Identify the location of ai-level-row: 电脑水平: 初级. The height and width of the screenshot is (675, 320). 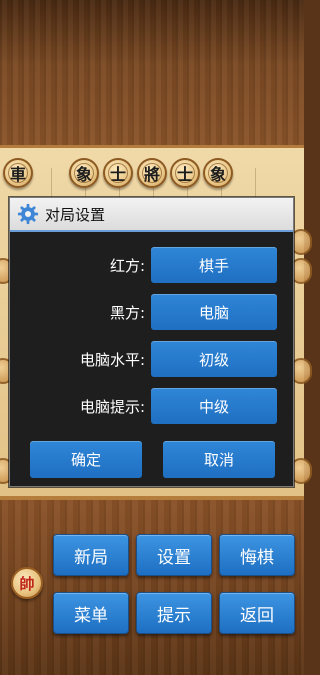
(152, 360).